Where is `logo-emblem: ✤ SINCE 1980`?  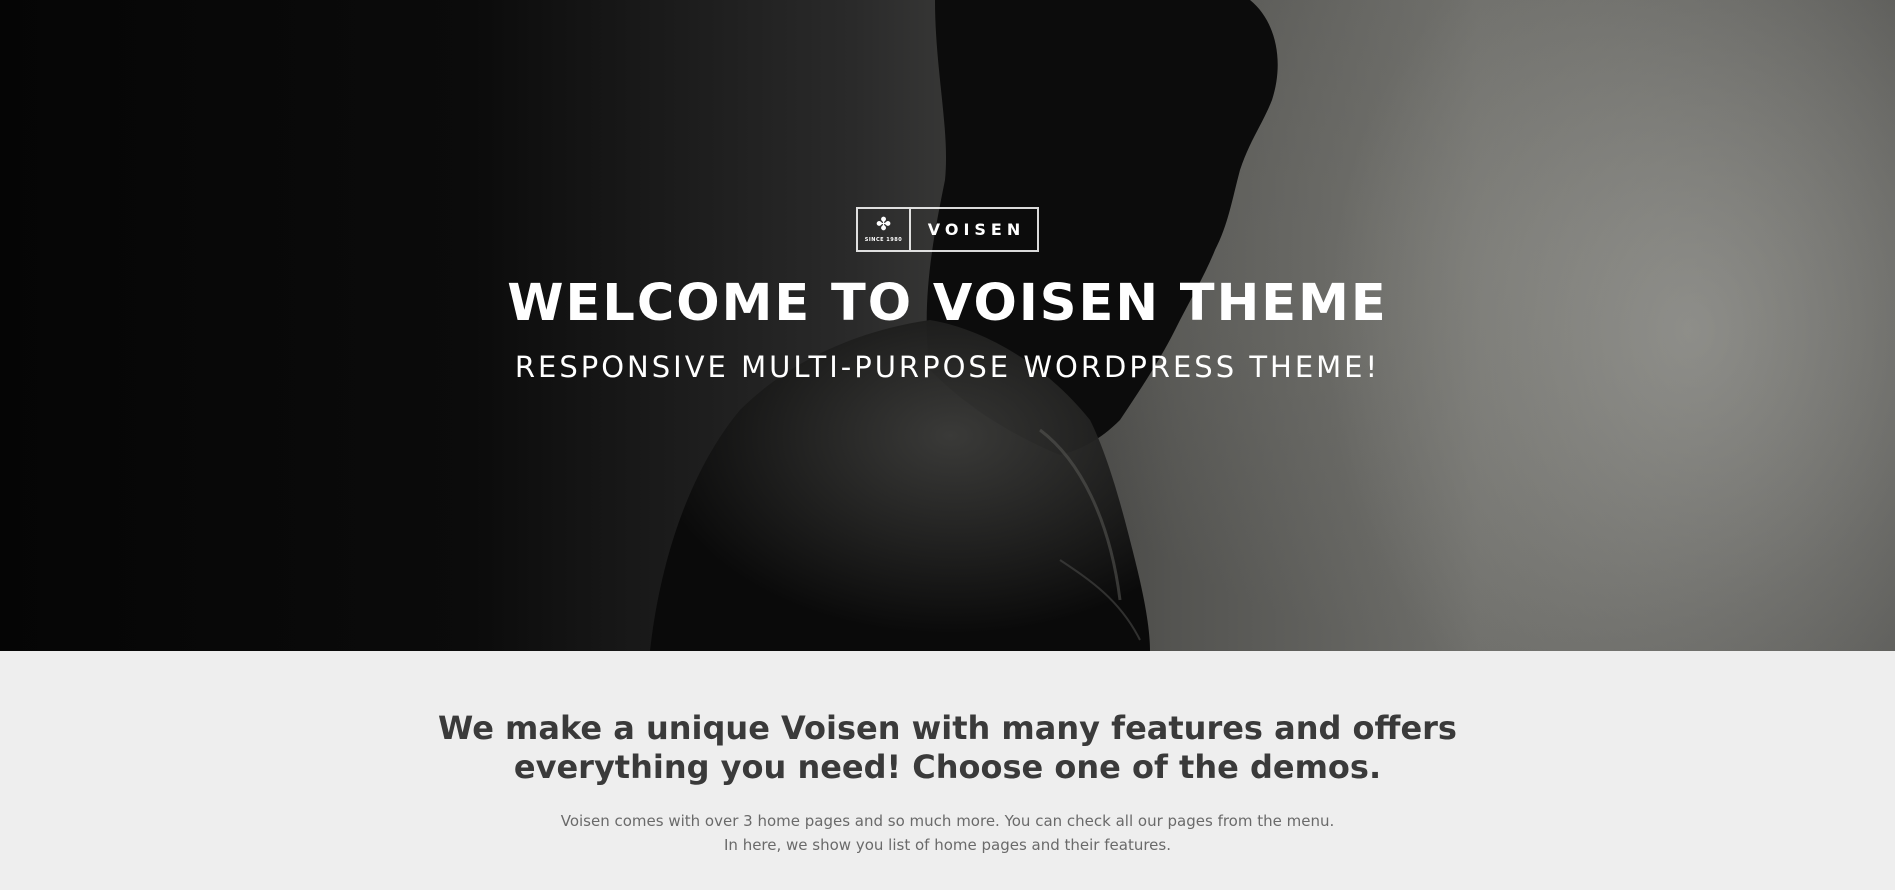 logo-emblem: ✤ SINCE 1980 is located at coordinates (884, 229).